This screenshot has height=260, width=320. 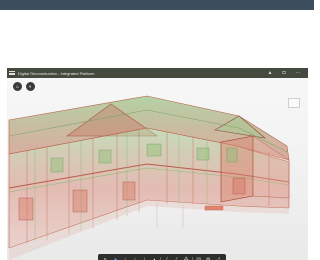 I want to click on viewer-toolbar: ↖ ● ↕ ↕ ⊥ ▪ ⁄ ⁄ ⁂ ▤ ⚙ ⤢, so click(x=162, y=257).